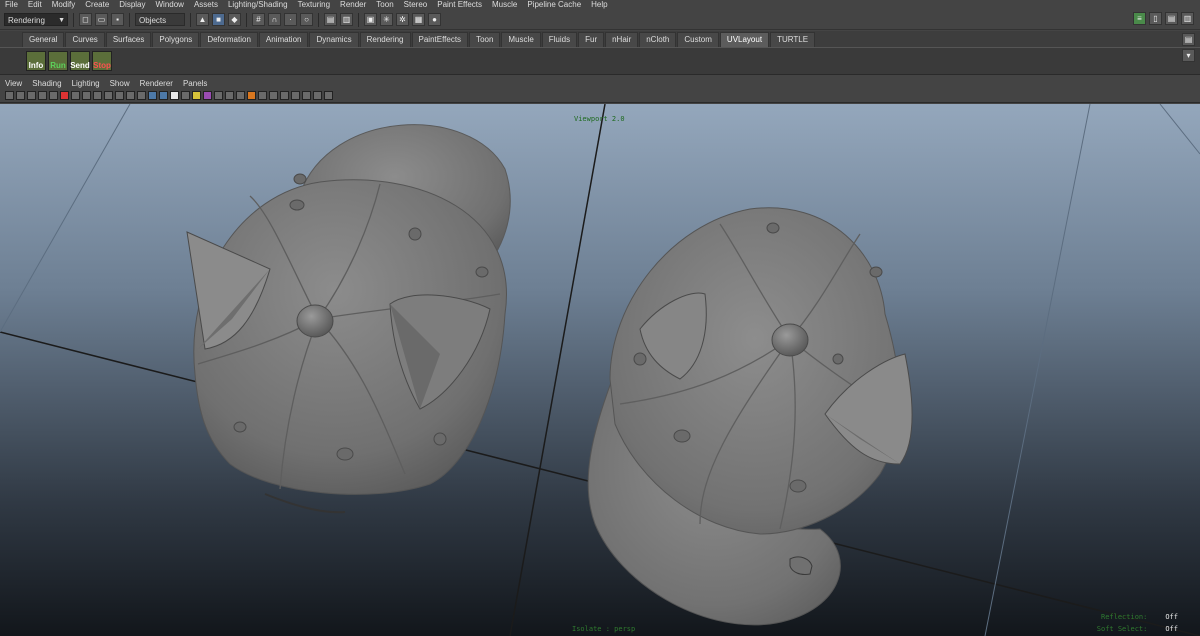 This screenshot has width=1200, height=636. What do you see at coordinates (97, 95) in the screenshot?
I see `resolution-gate-icon` at bounding box center [97, 95].